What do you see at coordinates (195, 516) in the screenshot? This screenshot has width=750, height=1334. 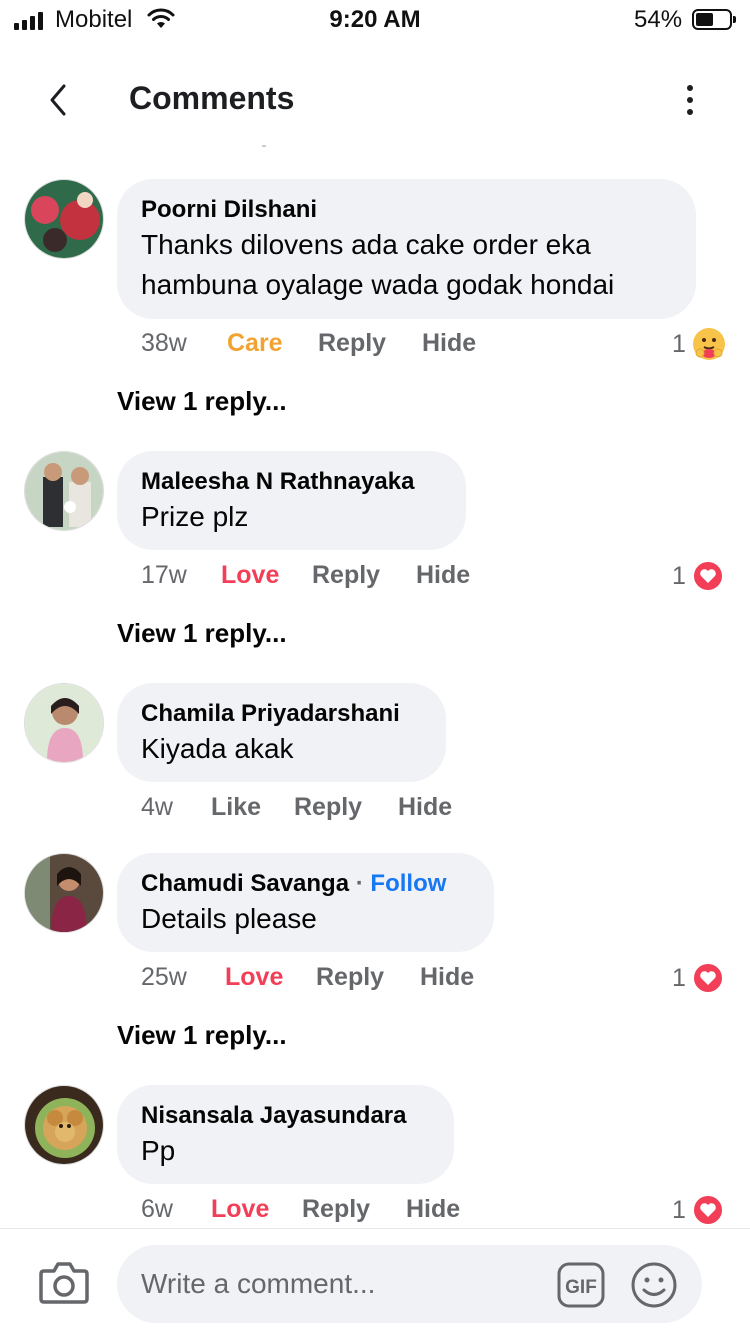 I see `comment-text: Prize plz` at bounding box center [195, 516].